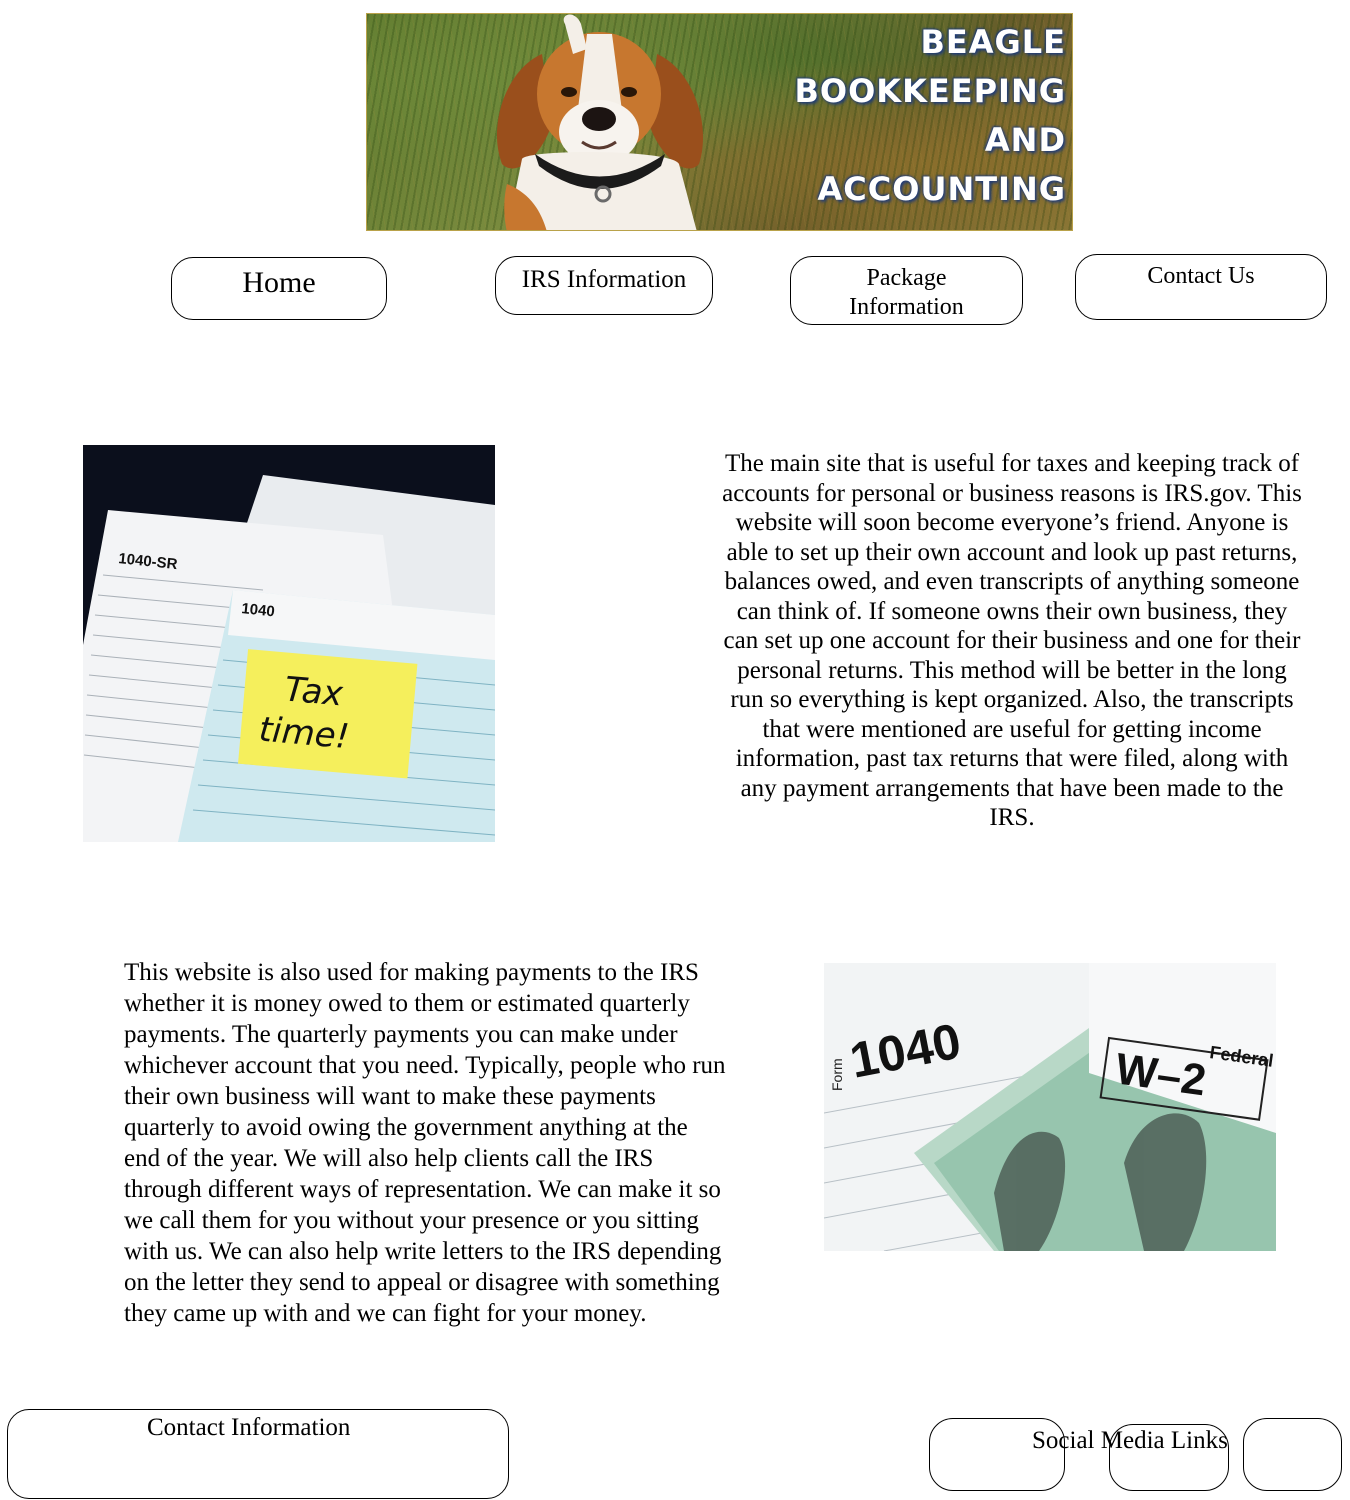  Describe the element at coordinates (930, 91) in the screenshot. I see `banner-title-line-2: BOOKKEEPING` at that location.